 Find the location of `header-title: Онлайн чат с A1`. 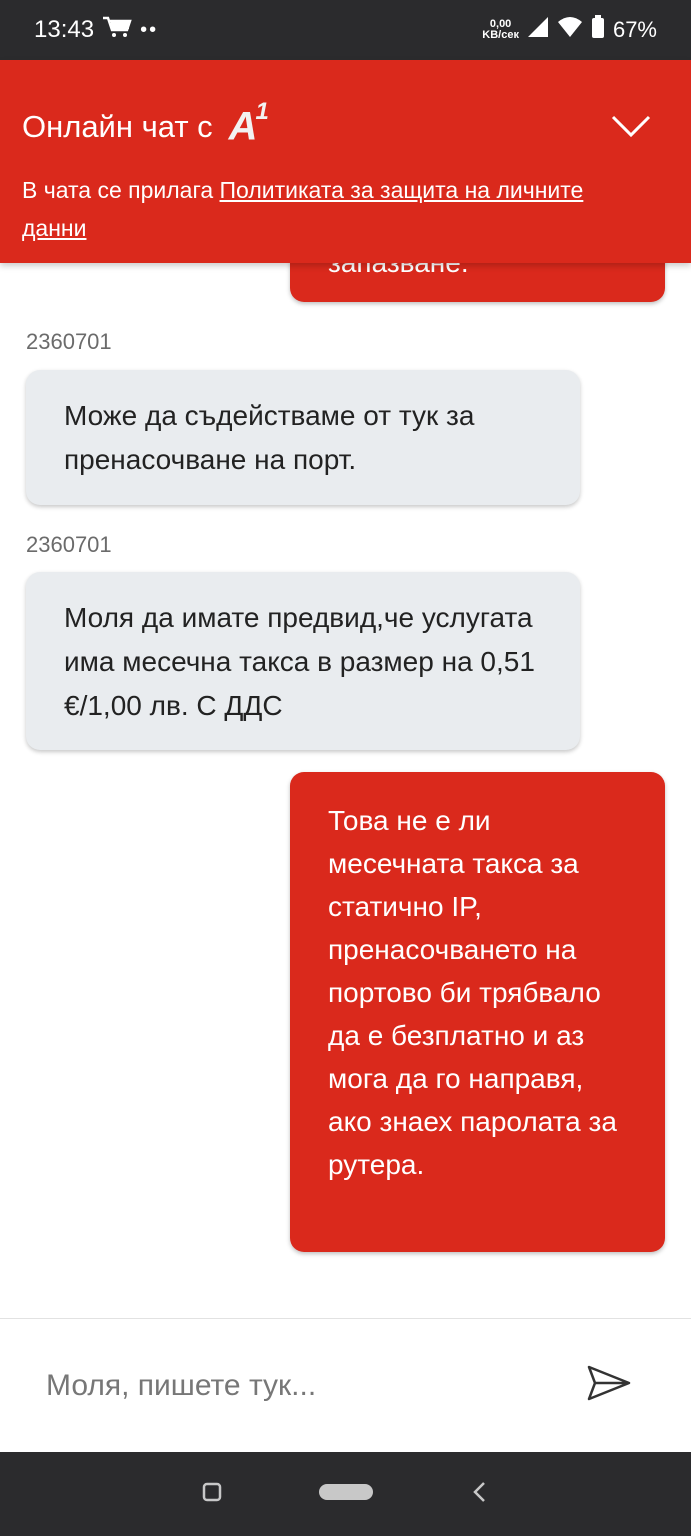

header-title: Онлайн чат с A1 is located at coordinates (145, 123).